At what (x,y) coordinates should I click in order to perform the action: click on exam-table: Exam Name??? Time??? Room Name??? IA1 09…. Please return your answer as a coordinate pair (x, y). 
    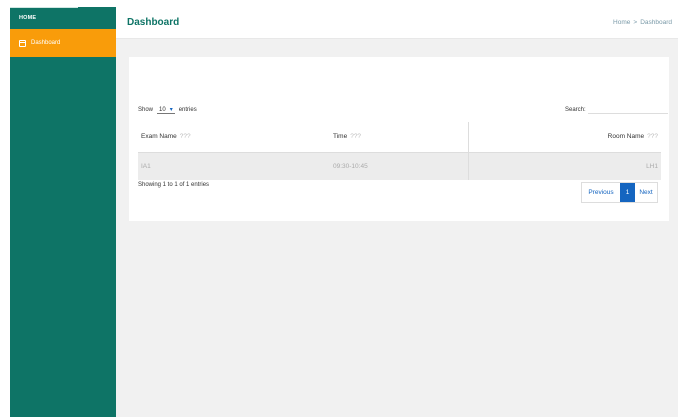
    Looking at the image, I should click on (399, 151).